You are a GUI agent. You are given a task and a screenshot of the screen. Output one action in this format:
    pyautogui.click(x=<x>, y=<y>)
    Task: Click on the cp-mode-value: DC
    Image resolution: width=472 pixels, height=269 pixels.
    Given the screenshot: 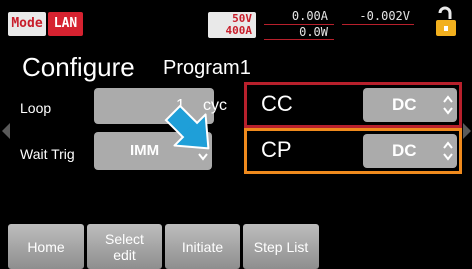 What is the action you would take?
    pyautogui.click(x=404, y=150)
    